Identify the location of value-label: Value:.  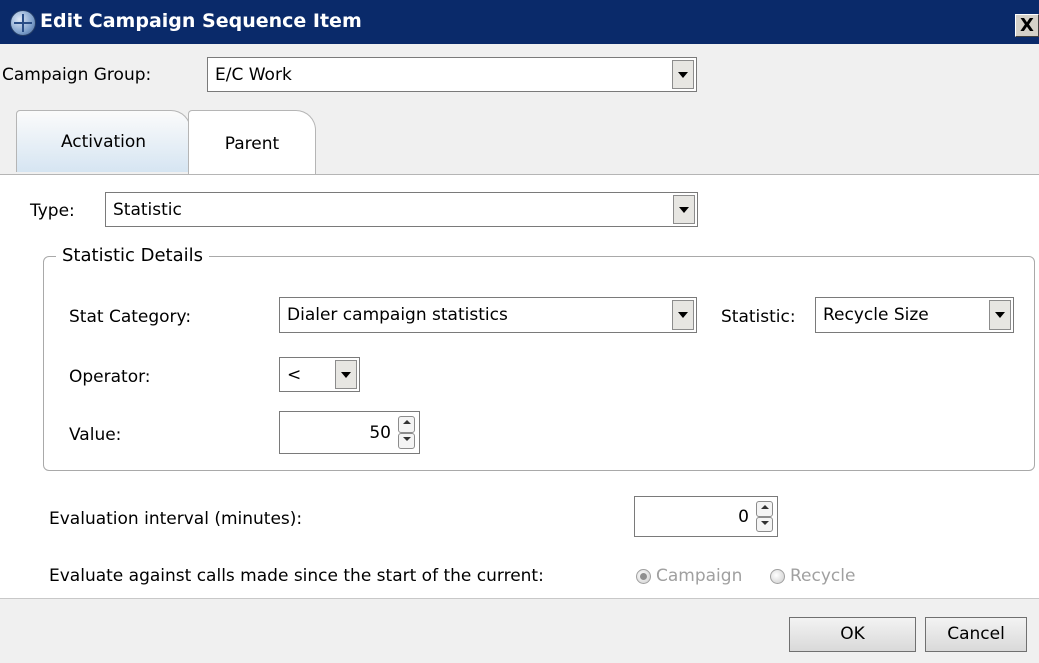
(95, 435).